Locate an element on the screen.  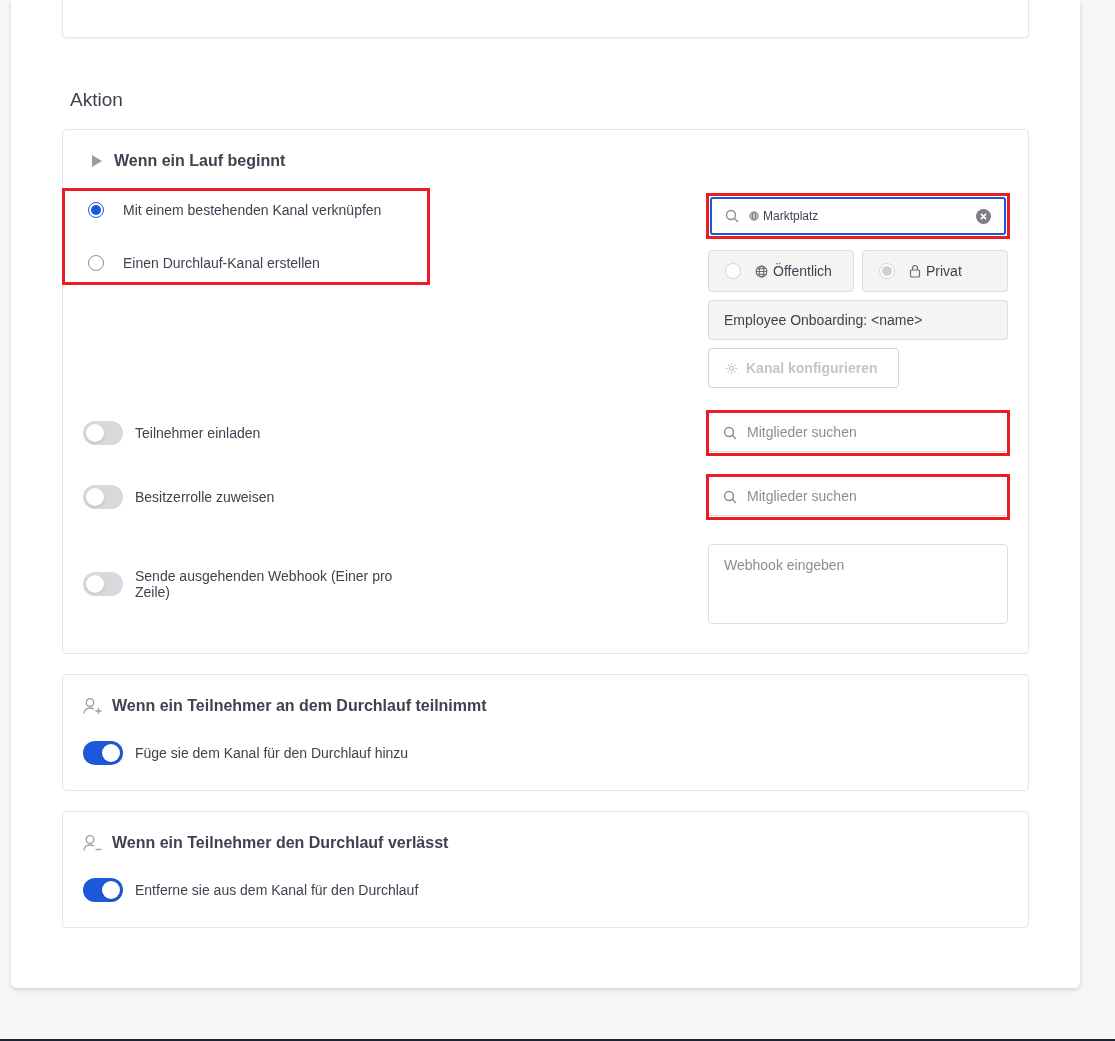
radio-option: Mit einem bestehenden Kanal verknüpfen is located at coordinates (257, 210).